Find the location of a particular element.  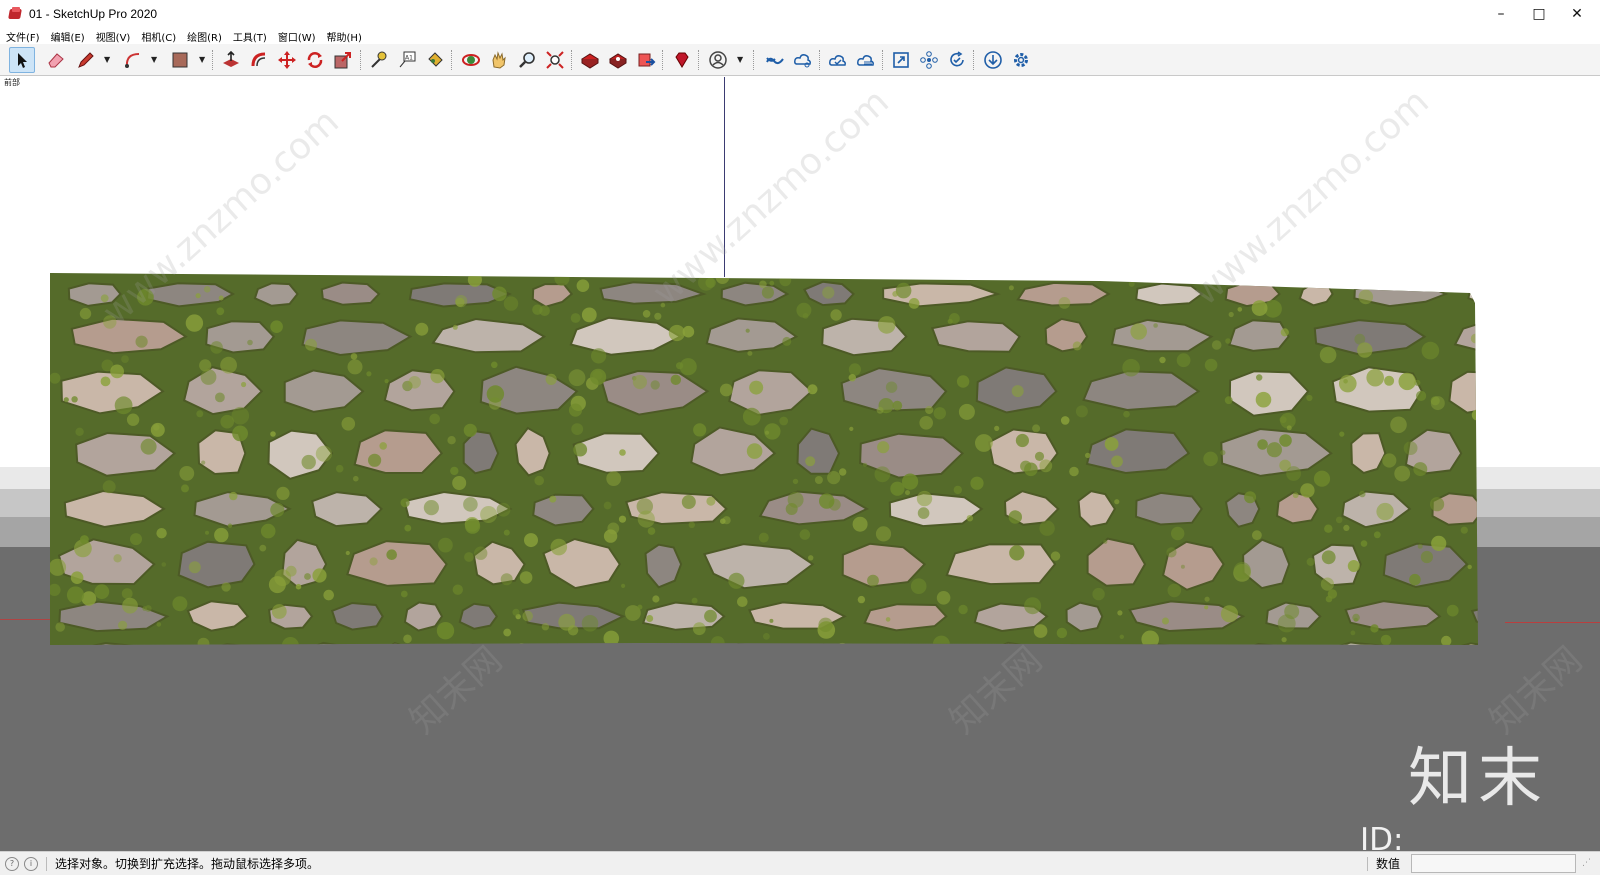

move-tool-button is located at coordinates (287, 60).